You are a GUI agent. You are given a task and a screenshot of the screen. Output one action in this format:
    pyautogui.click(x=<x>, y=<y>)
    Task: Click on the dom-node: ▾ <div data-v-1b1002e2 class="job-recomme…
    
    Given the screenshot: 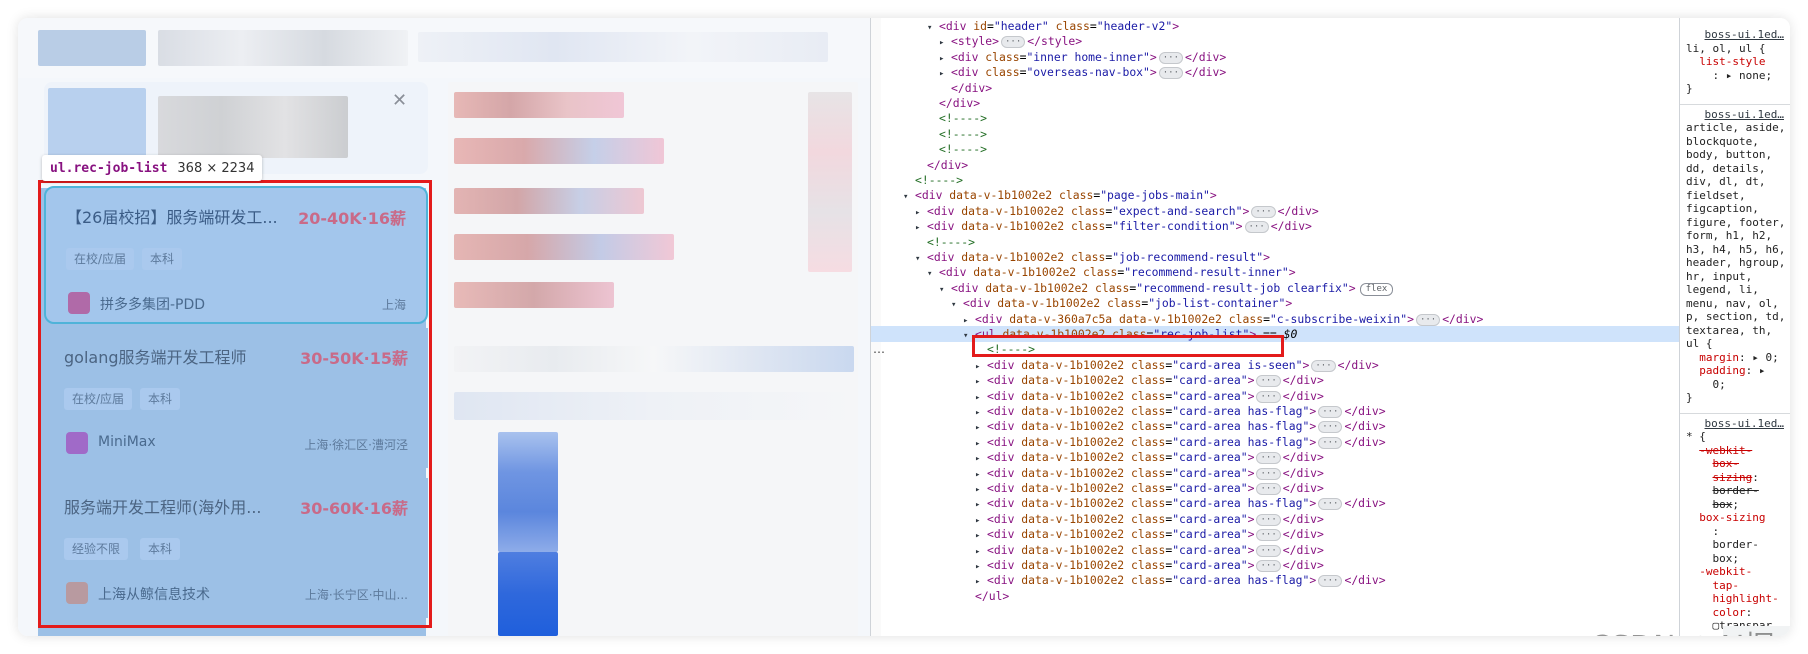 What is the action you would take?
    pyautogui.click(x=1275, y=257)
    